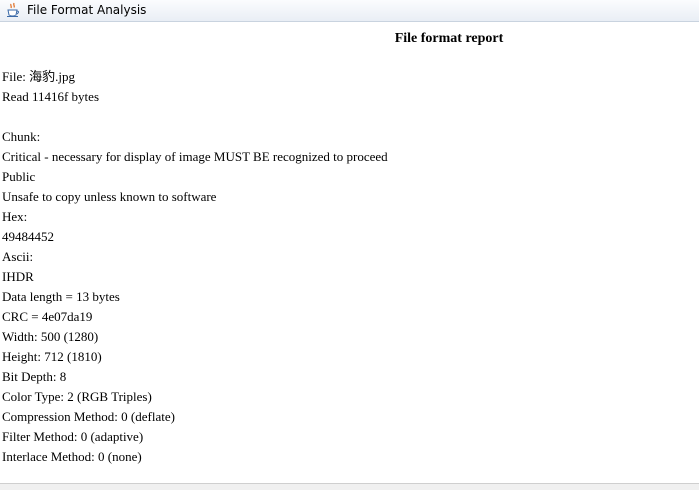  I want to click on data-length-line: Data length = 13 bytes, so click(61, 296).